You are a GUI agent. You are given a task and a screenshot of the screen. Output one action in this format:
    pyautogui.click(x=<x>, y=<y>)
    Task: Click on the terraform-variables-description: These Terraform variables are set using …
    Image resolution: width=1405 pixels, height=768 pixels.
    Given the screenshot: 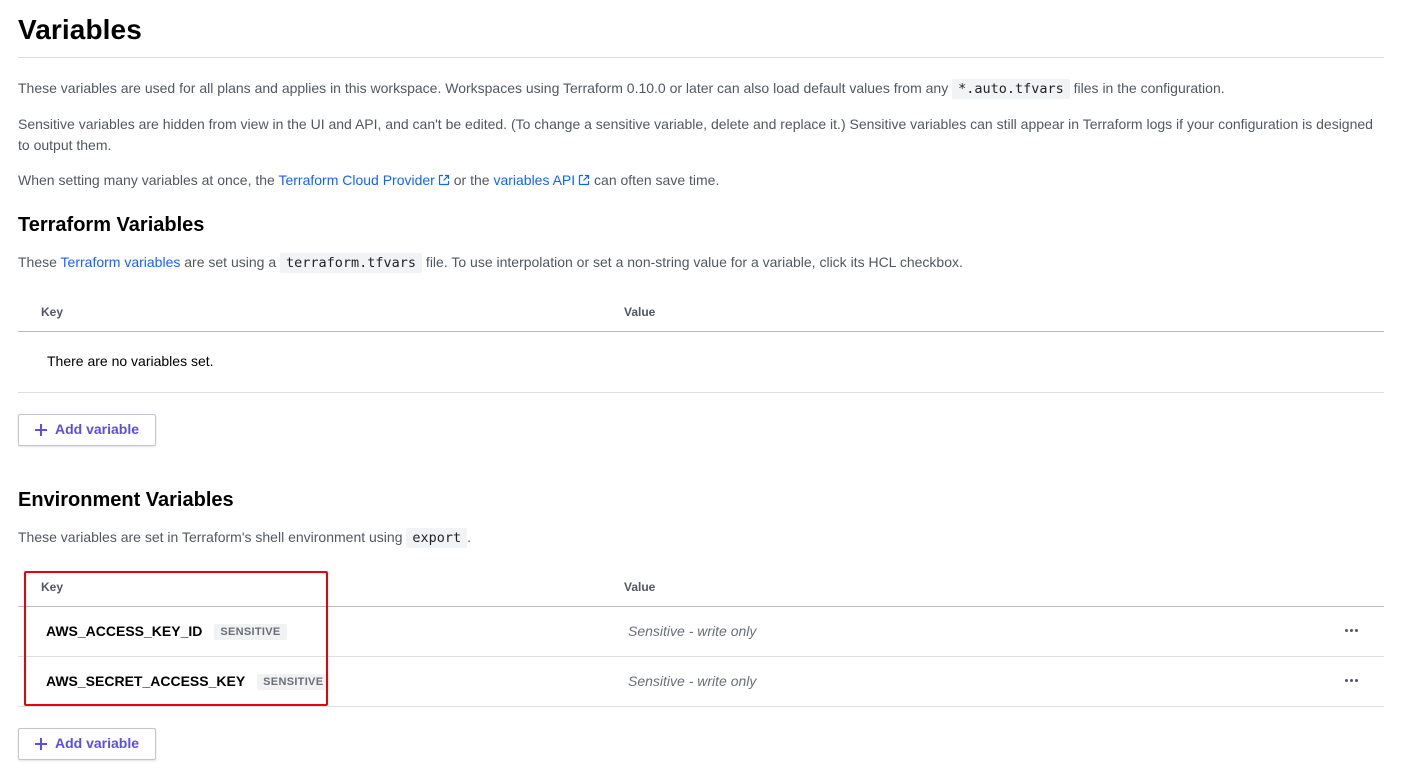 What is the action you would take?
    pyautogui.click(x=490, y=263)
    